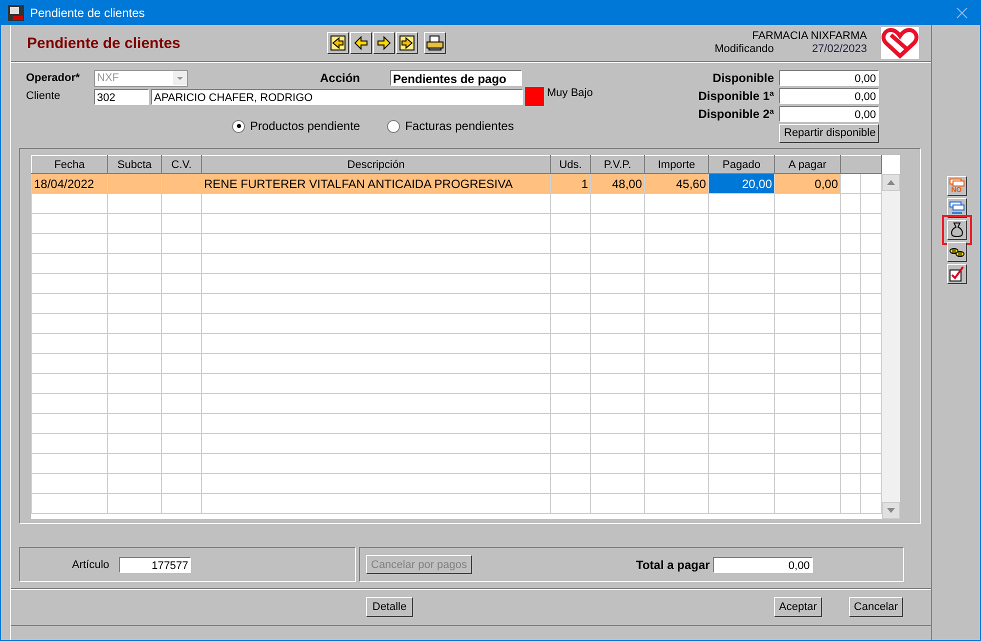  I want to click on available-label: Disponible 1ª, so click(735, 95).